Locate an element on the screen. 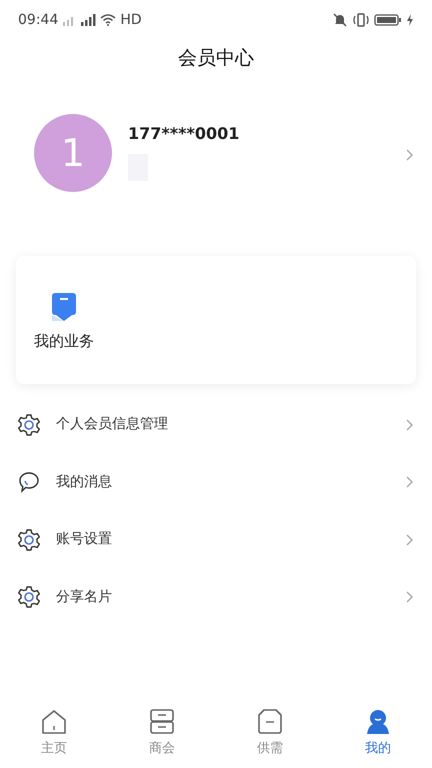 The width and height of the screenshot is (432, 768). menu-item: 分享名片 is located at coordinates (216, 597).